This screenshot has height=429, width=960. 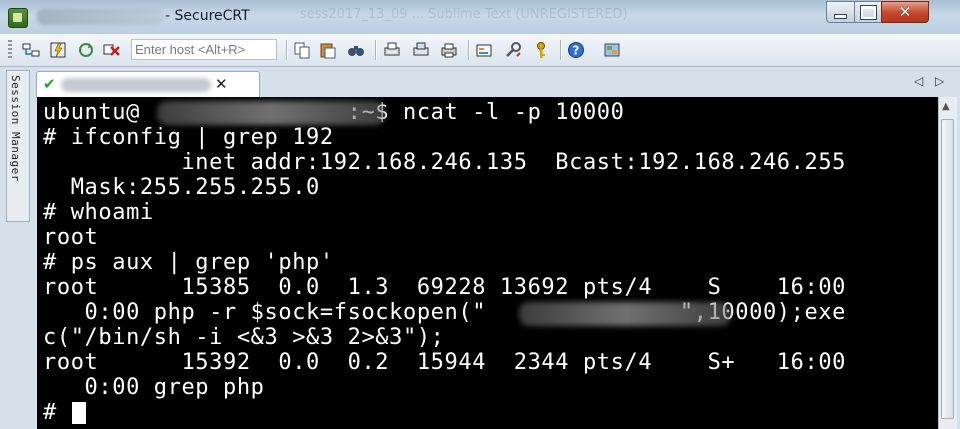 I want to click on keymap-icon, so click(x=541, y=50).